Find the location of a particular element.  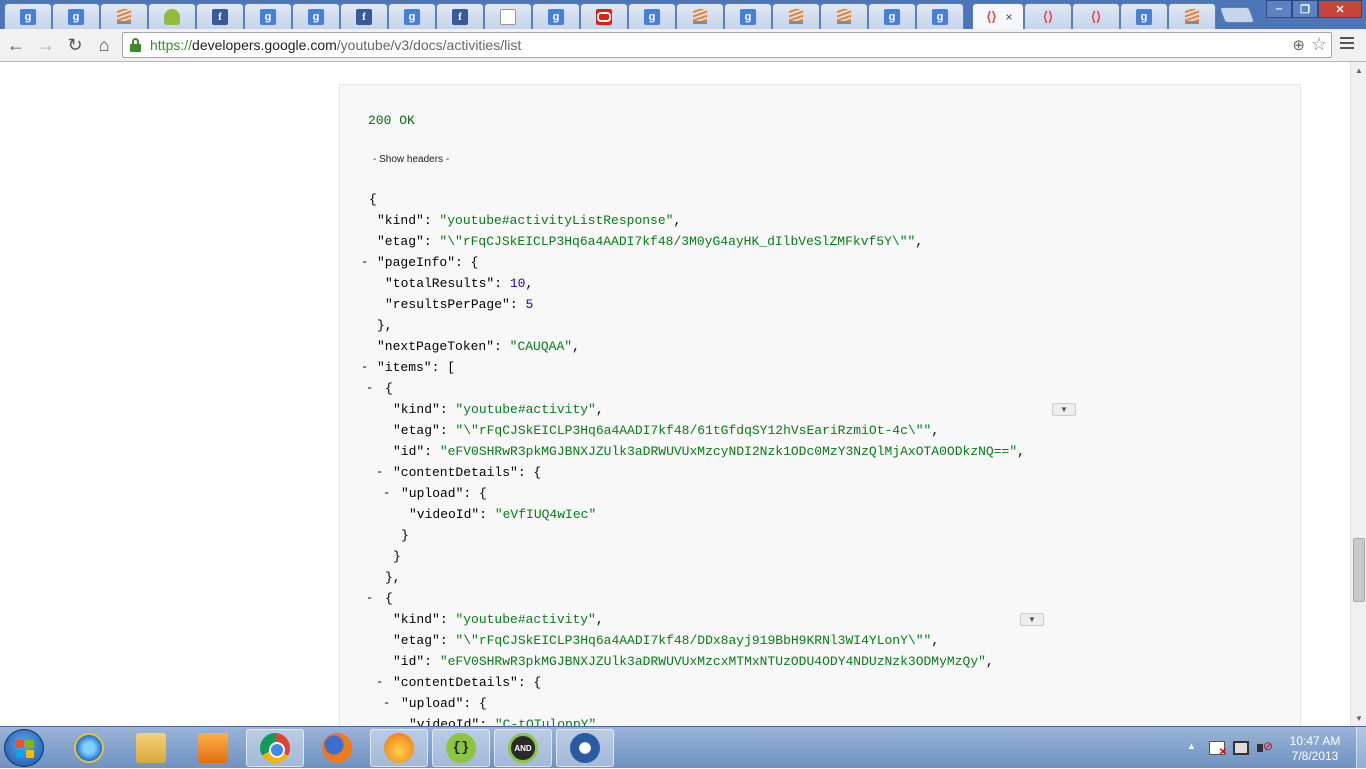

json-key: "kind" is located at coordinates (416, 409).